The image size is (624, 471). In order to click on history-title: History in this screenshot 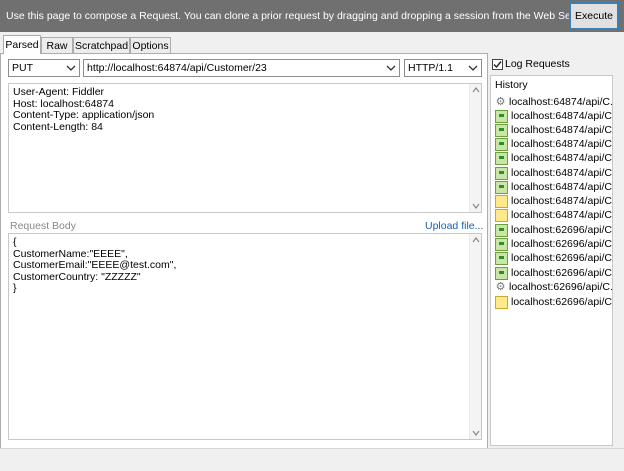, I will do `click(511, 85)`.